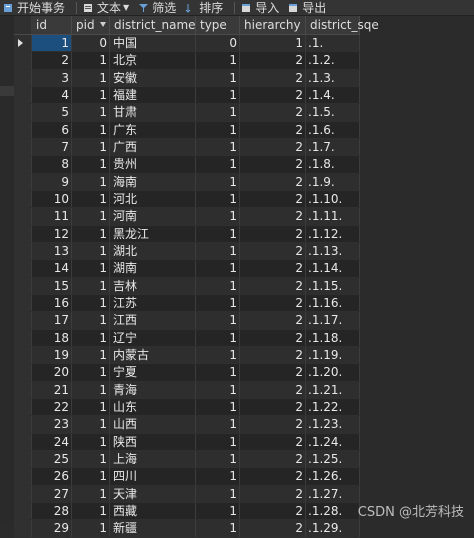 The image size is (474, 538). Describe the element at coordinates (187, 217) in the screenshot. I see `table-row: 11 1 河南 1 2.1.11.` at that location.